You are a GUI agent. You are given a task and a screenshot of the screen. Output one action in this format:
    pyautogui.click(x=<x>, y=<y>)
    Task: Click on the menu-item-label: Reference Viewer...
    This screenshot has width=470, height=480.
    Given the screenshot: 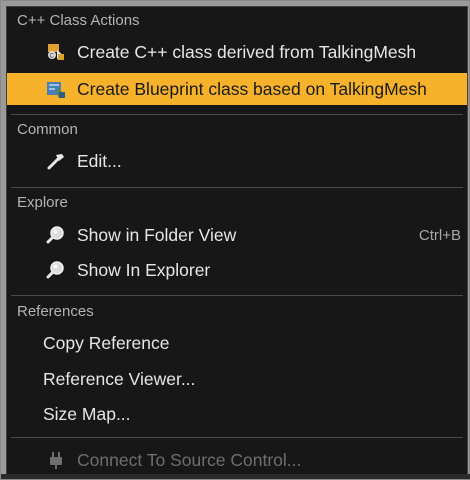 What is the action you would take?
    pyautogui.click(x=119, y=378)
    